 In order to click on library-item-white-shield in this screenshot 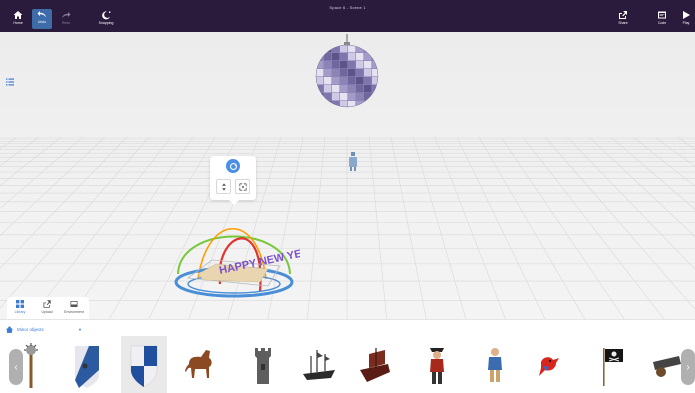, I will do `click(87, 364)`.